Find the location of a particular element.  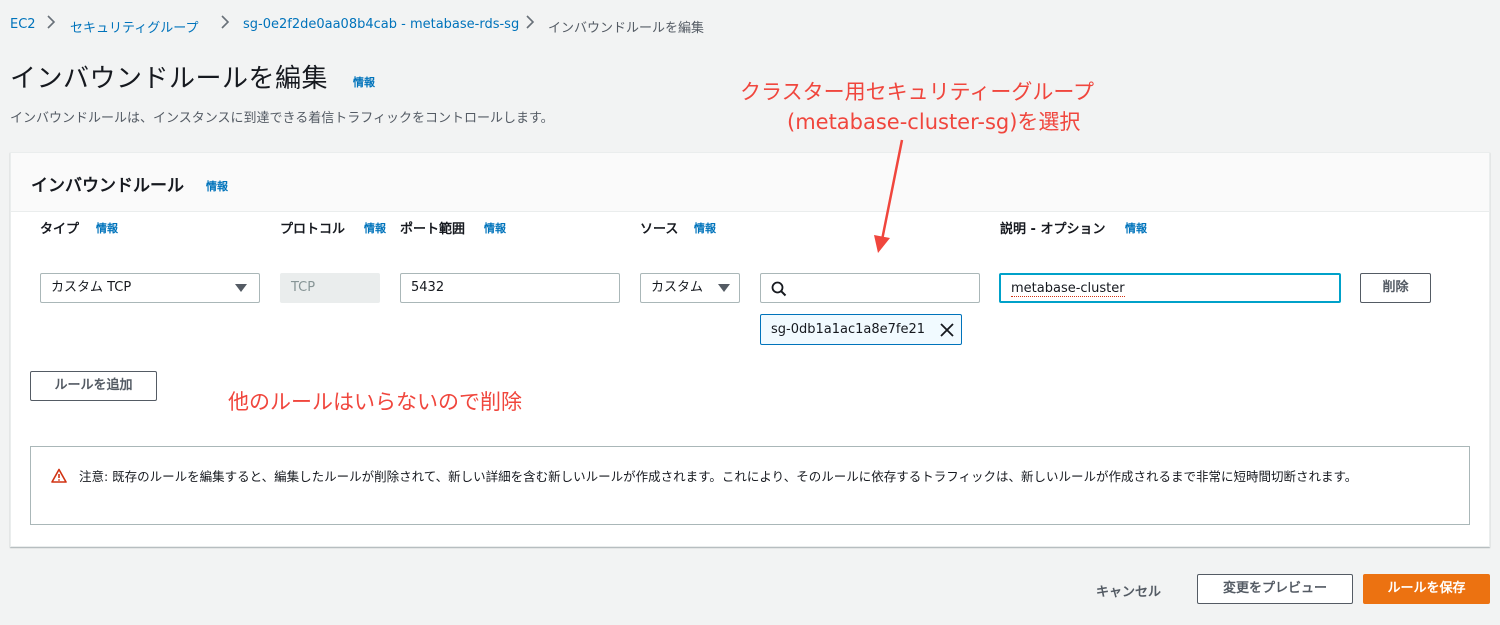

page-info-link: 情報 is located at coordinates (364, 82).